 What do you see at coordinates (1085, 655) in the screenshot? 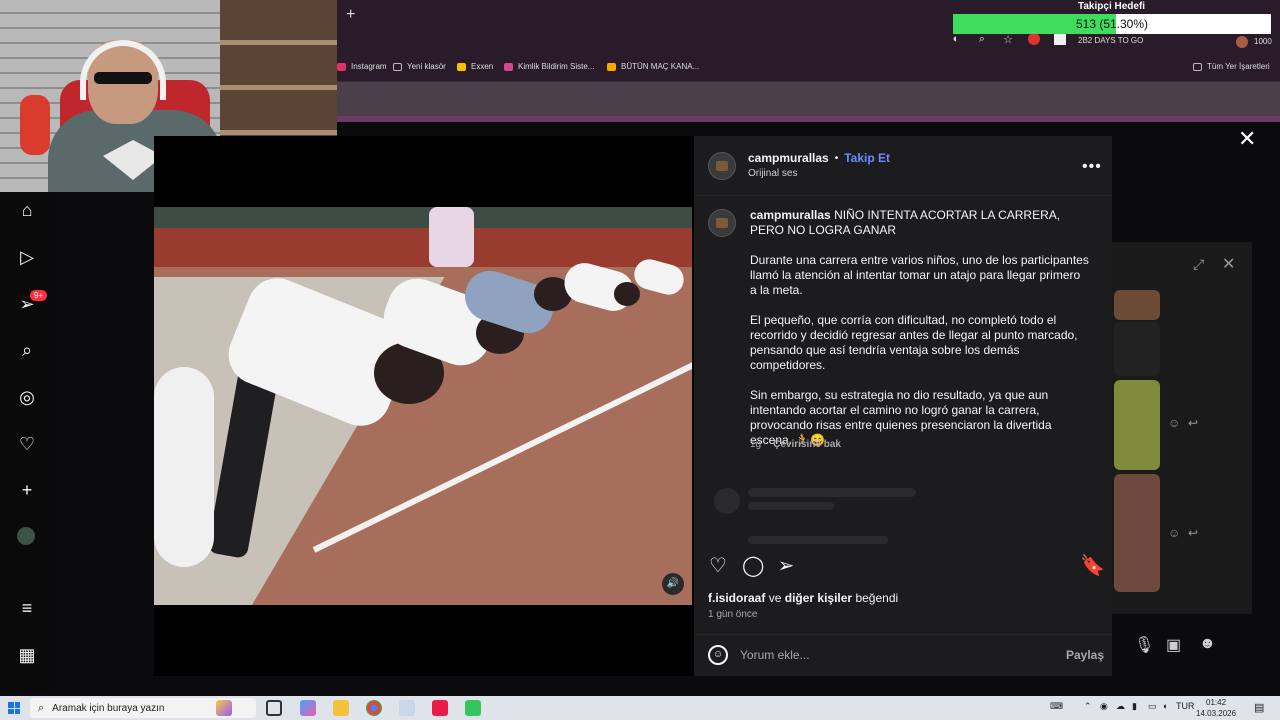
I see `post-comment-button: Paylaş` at bounding box center [1085, 655].